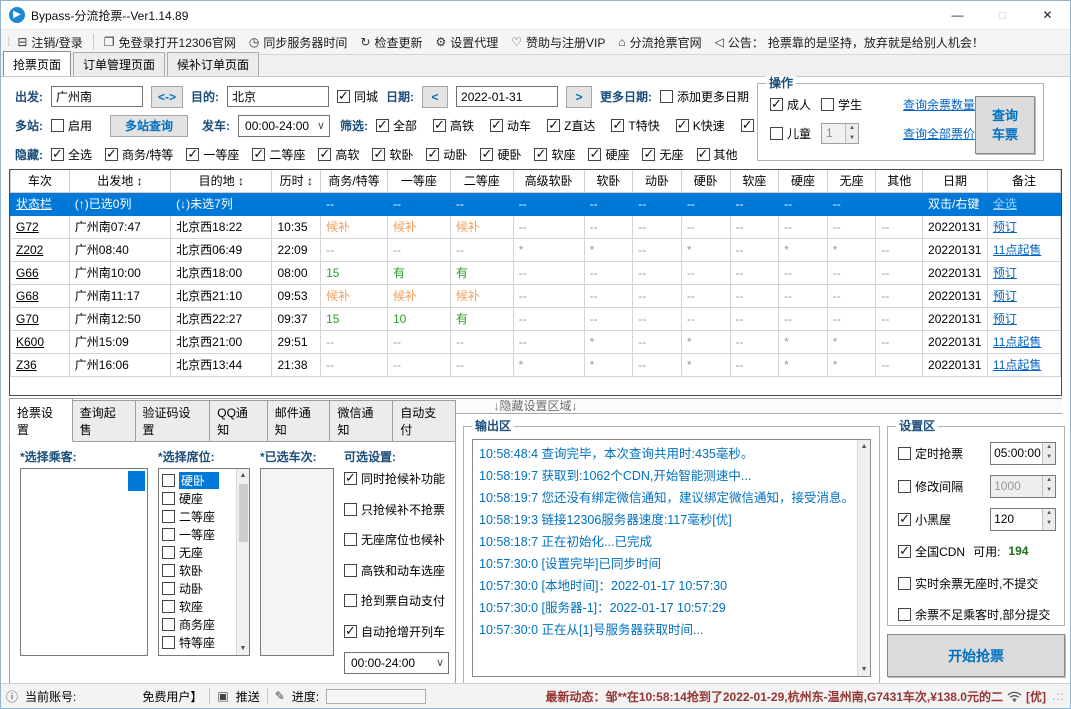 This screenshot has height=709, width=1071. Describe the element at coordinates (396, 570) in the screenshot. I see `checkbox-item: 高铁和动车选座` at that location.